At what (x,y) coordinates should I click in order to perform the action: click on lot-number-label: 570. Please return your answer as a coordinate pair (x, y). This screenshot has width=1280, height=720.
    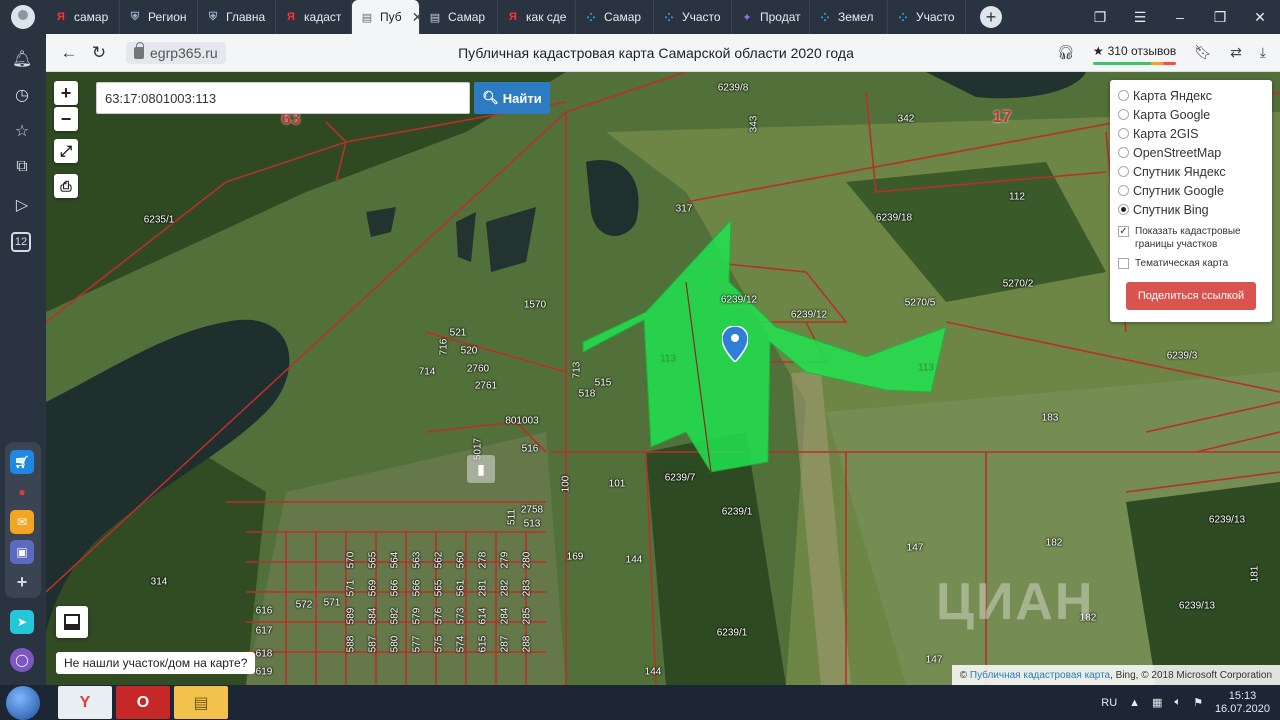
    Looking at the image, I should click on (351, 560).